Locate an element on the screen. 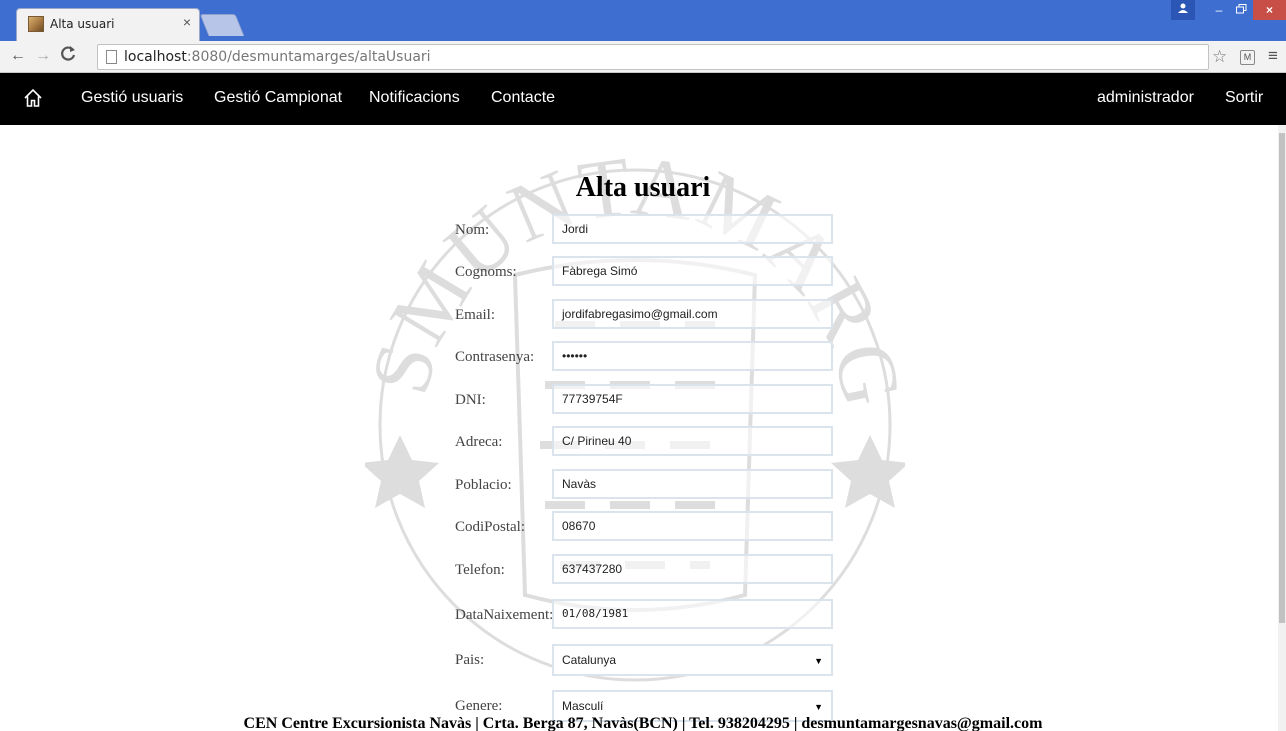  maximize-button is located at coordinates (1241, 10).